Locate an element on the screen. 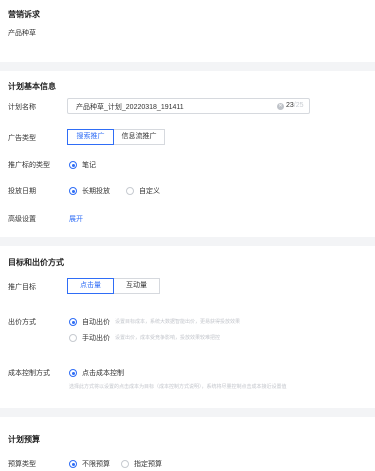 The image size is (375, 471). bid-manual-label: 手动出价 is located at coordinates (96, 338).